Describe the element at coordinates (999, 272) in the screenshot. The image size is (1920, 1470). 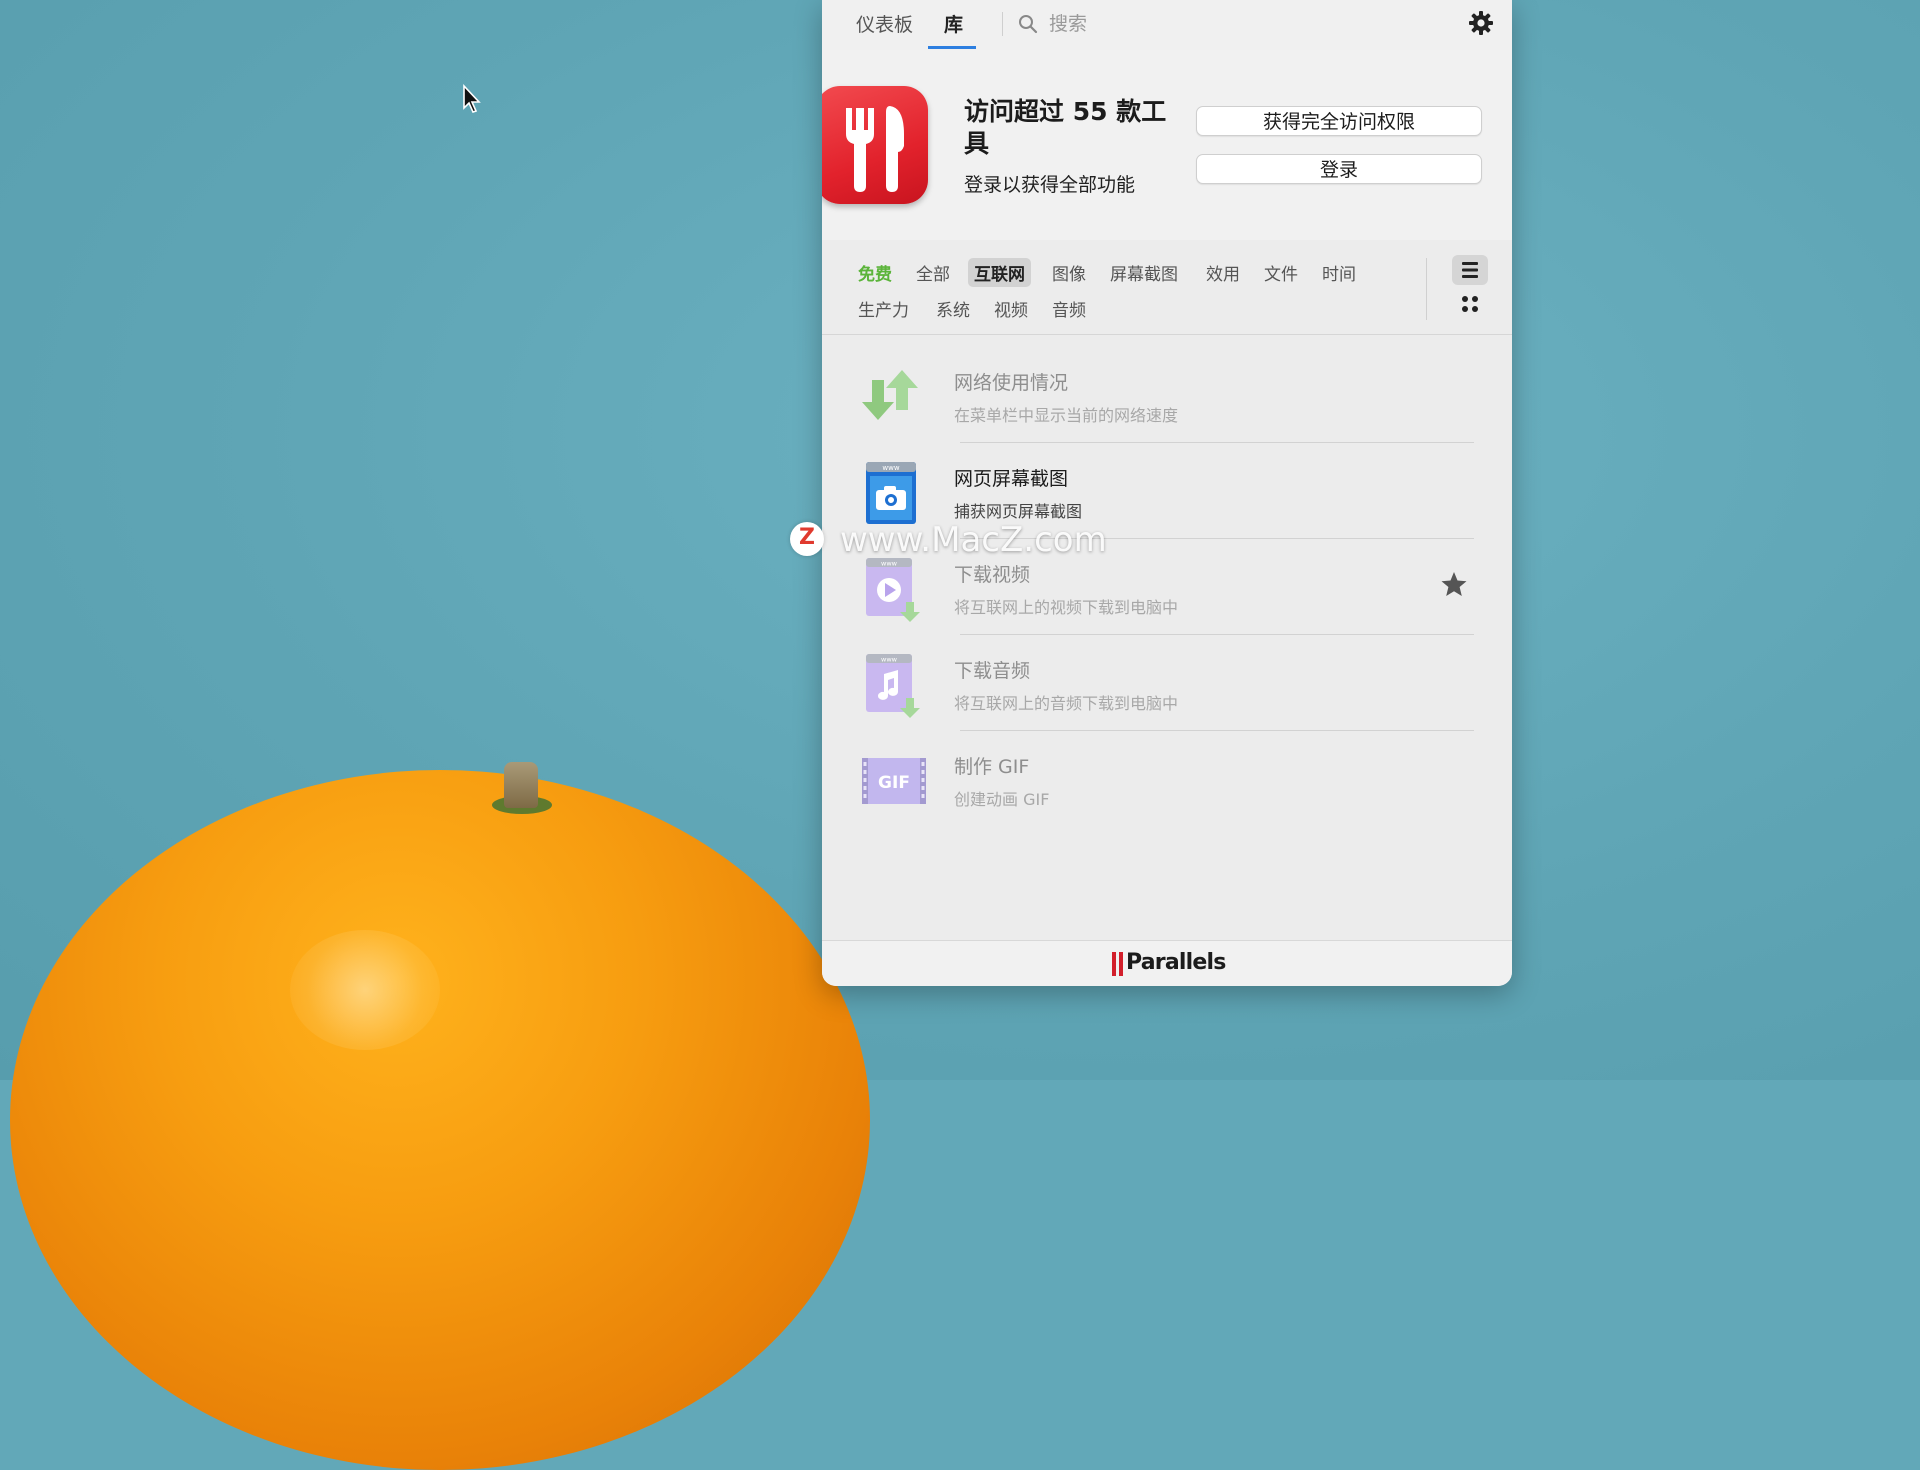
I see `category-internet: 互联网` at that location.